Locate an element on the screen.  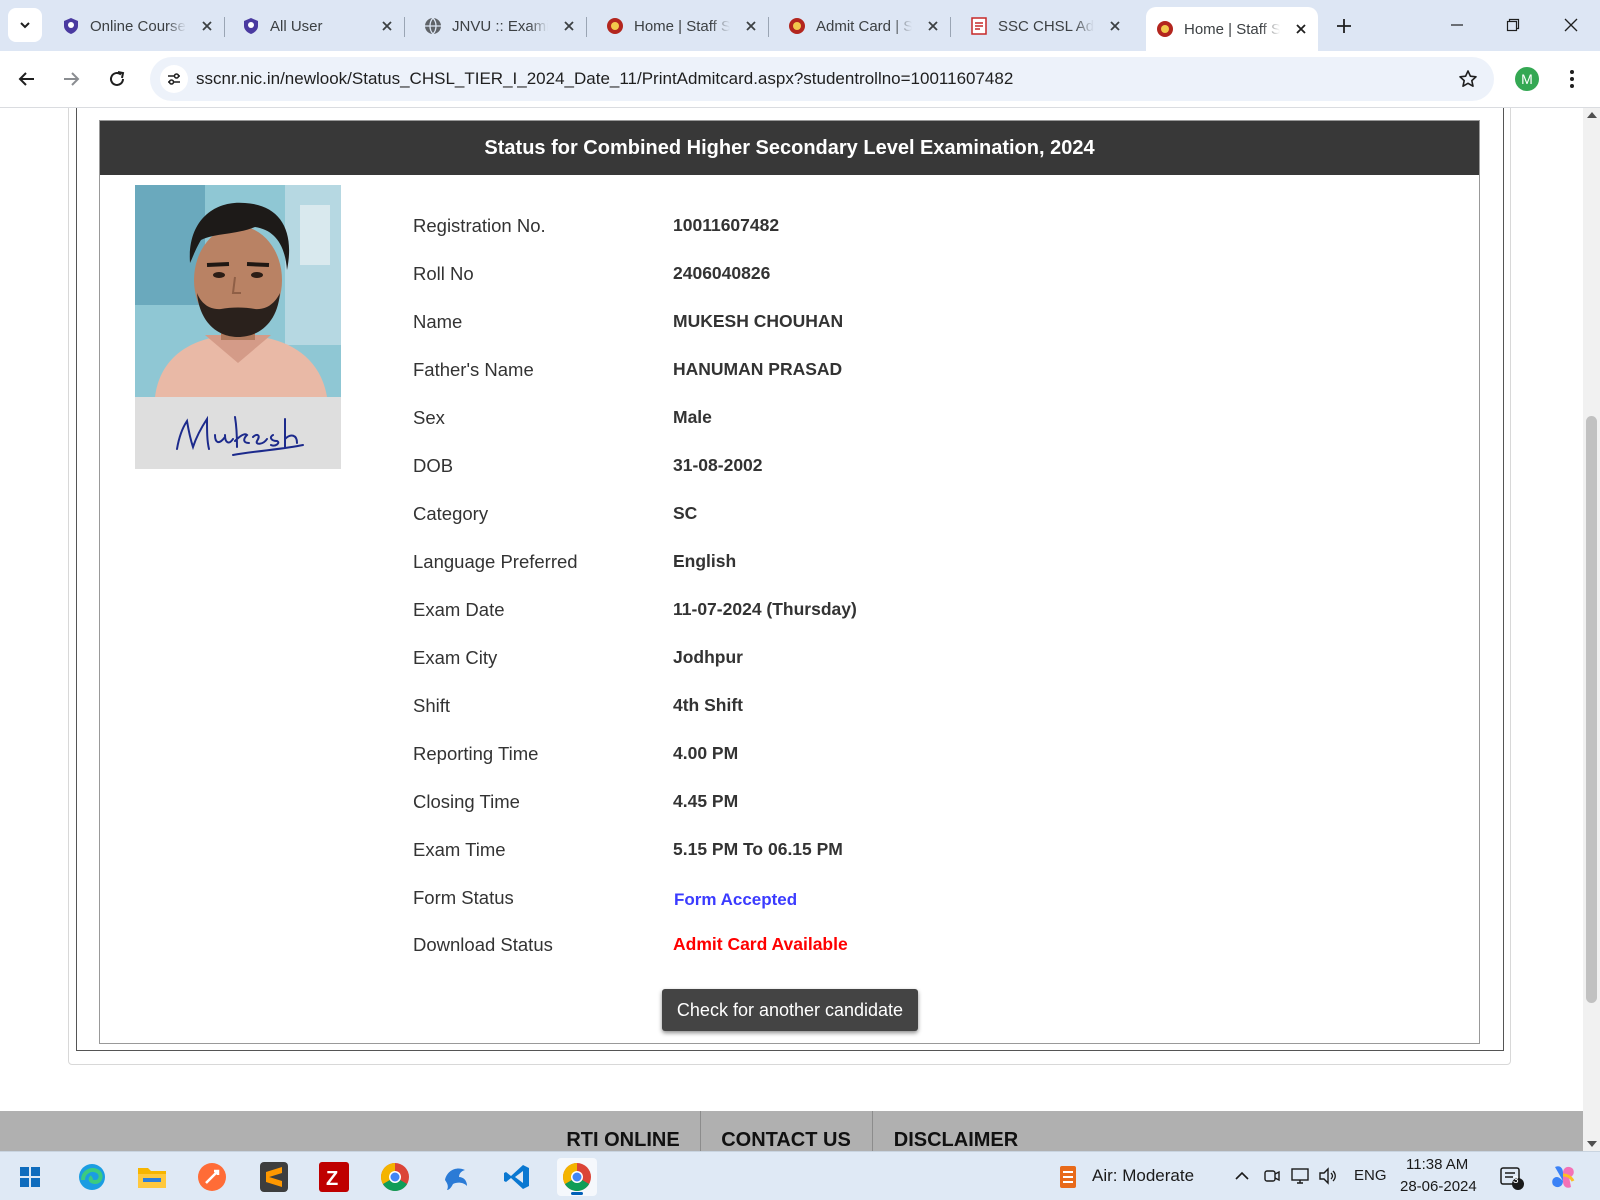
page-footer: RTI ONLINE CONTACT US DISCLAIMER is located at coordinates (791, 1131).